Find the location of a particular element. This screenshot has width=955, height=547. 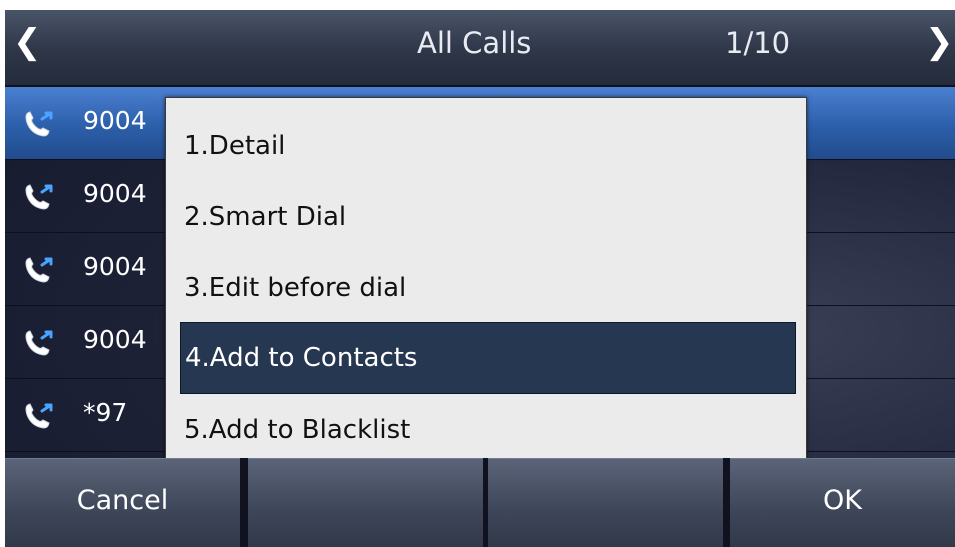

ok-button: OK is located at coordinates (842, 502).